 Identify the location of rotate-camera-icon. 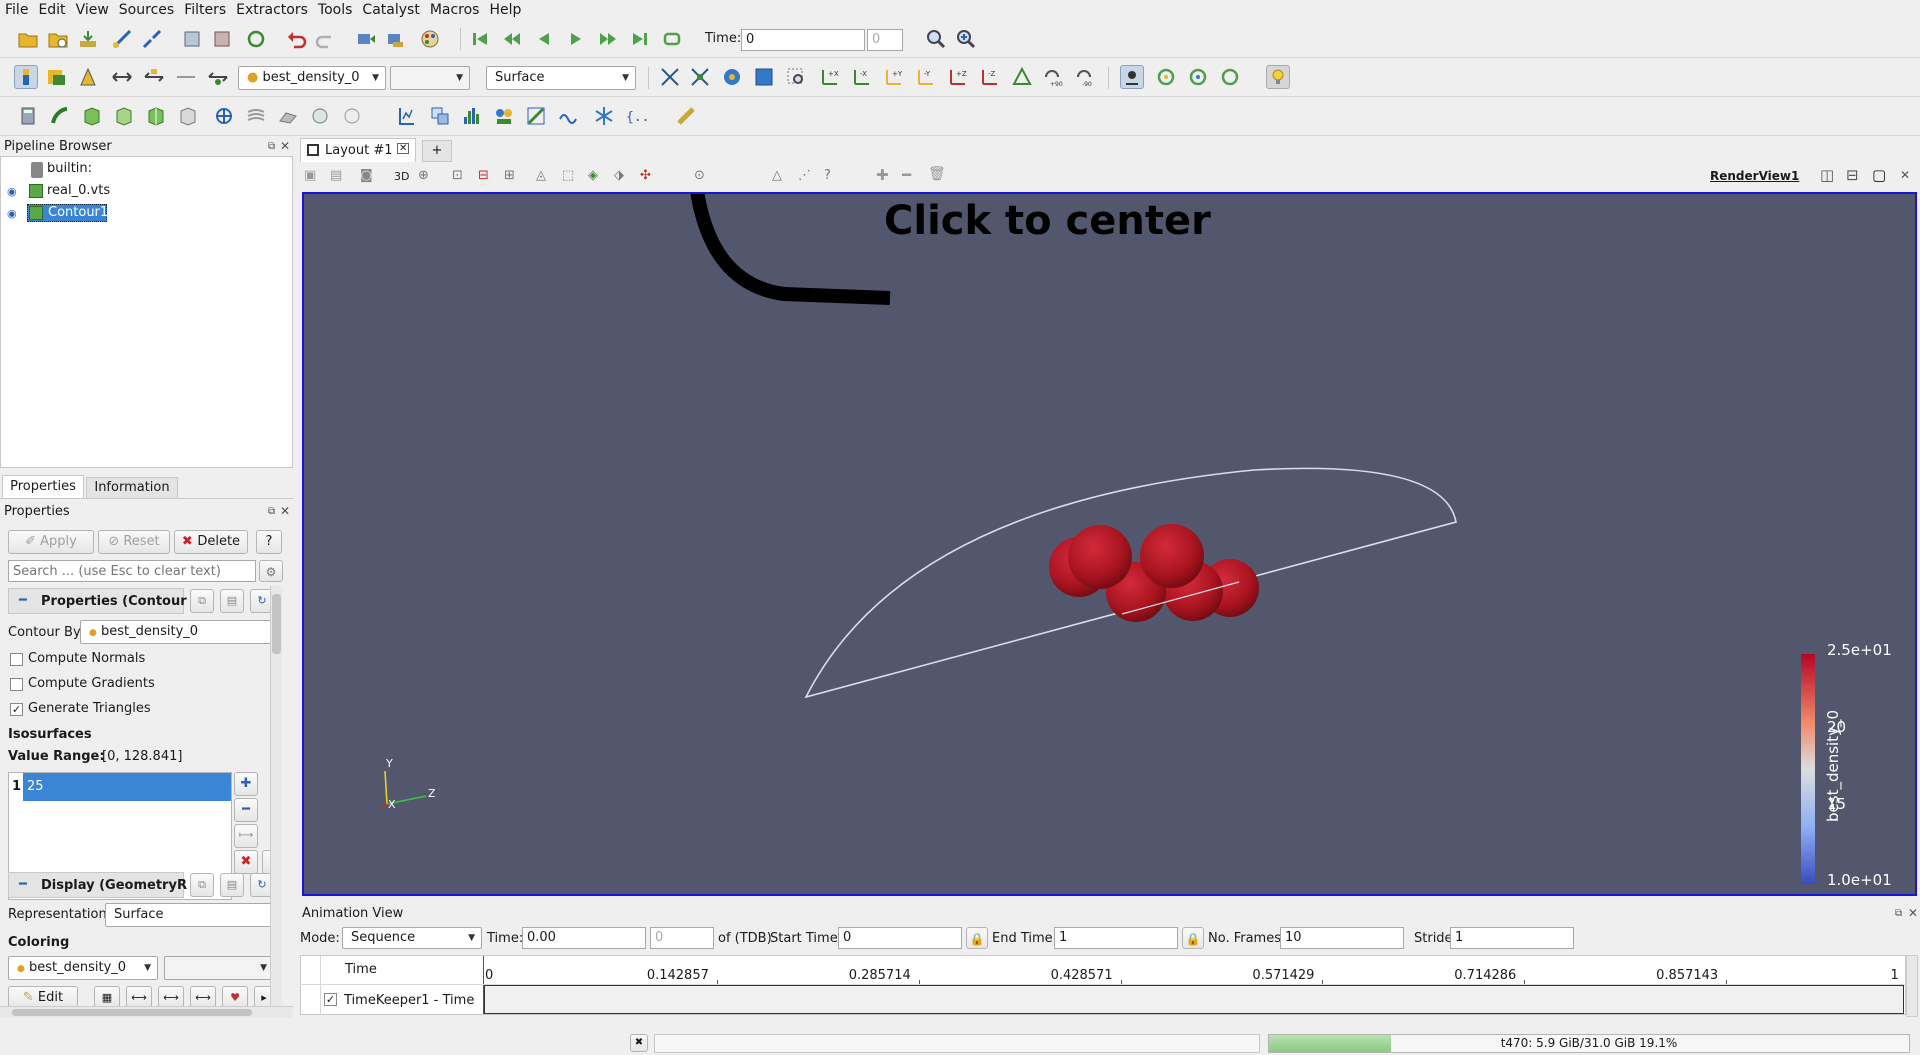
(1166, 77).